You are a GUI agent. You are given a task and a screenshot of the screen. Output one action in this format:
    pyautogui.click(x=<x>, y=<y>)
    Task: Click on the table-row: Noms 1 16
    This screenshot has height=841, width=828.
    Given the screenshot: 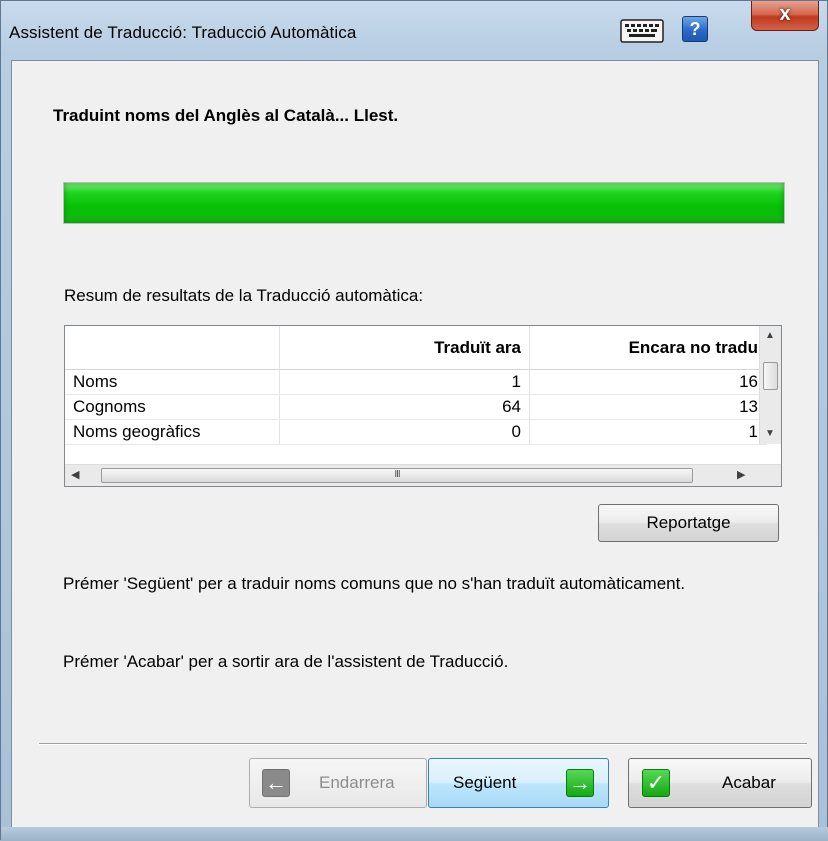 What is the action you would take?
    pyautogui.click(x=416, y=382)
    